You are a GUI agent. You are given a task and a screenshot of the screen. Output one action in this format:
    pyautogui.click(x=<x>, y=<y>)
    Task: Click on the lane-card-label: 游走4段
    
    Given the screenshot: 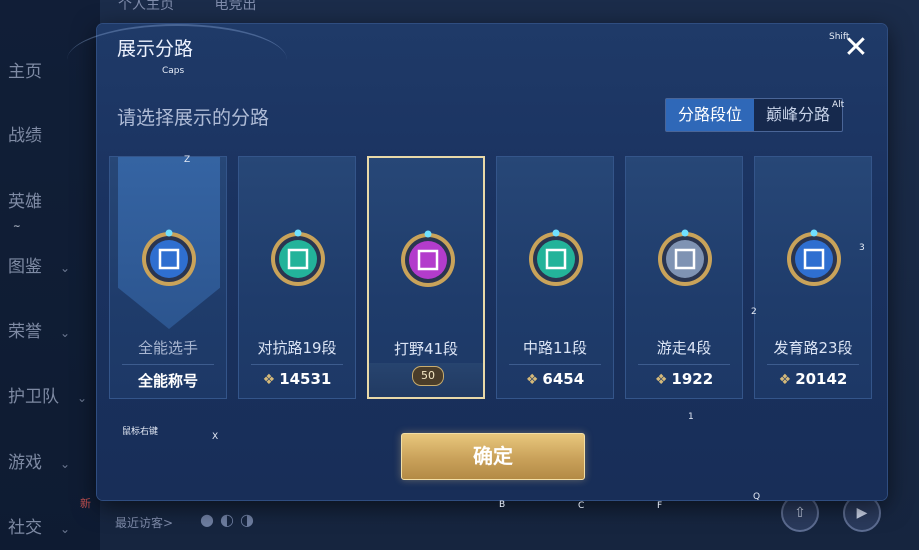 What is the action you would take?
    pyautogui.click(x=684, y=348)
    